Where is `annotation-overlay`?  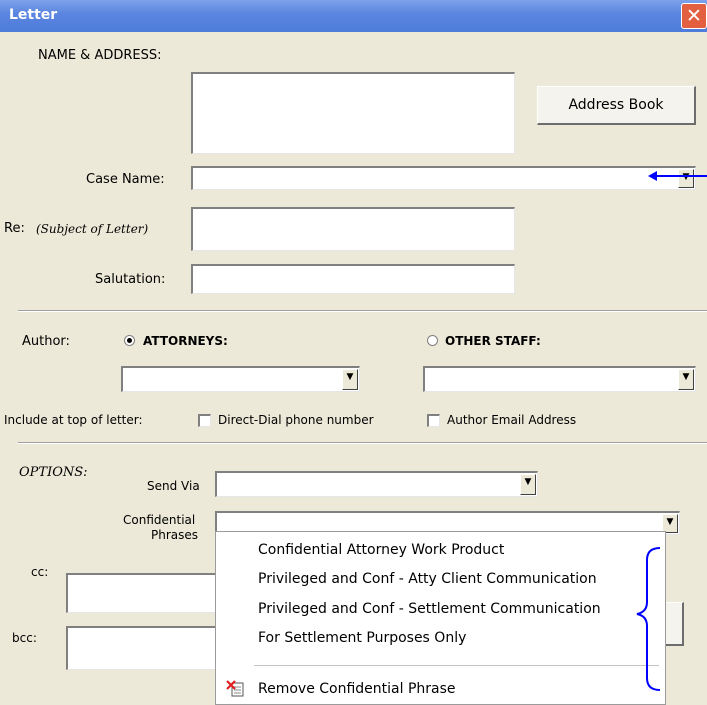 annotation-overlay is located at coordinates (671, 431).